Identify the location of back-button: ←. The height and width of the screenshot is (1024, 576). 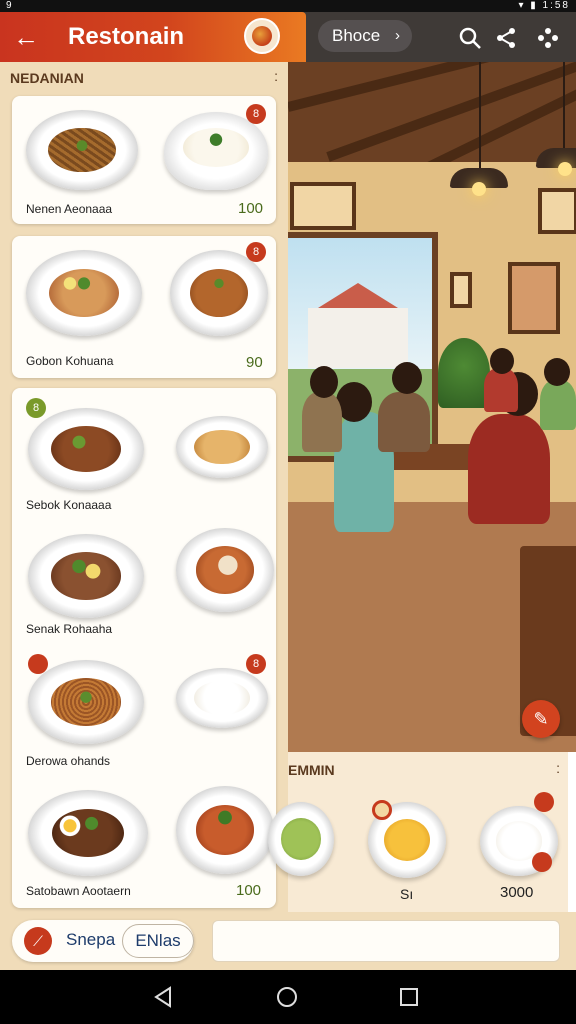
(26, 37).